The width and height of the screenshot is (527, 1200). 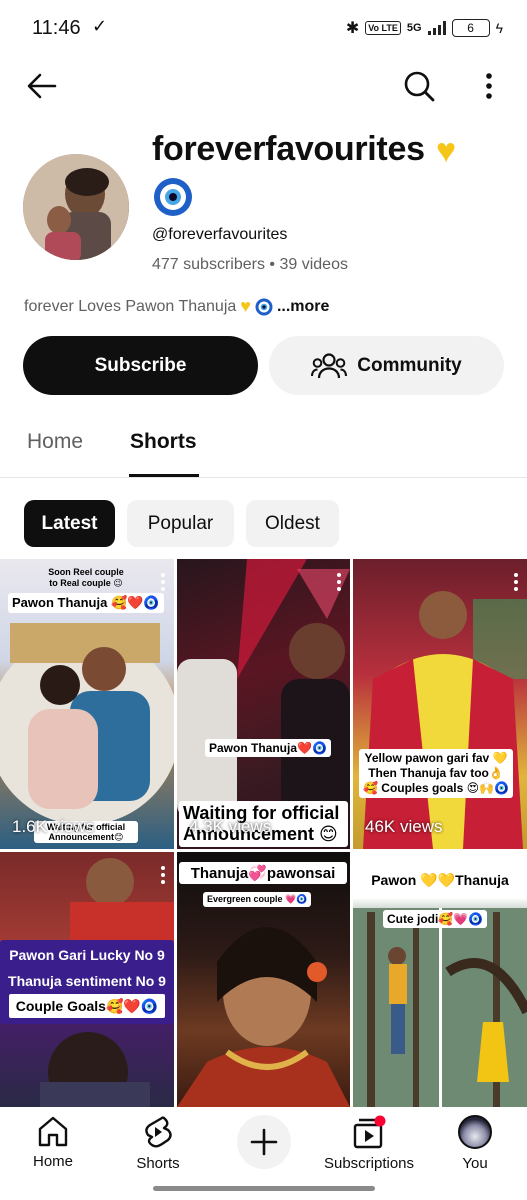 What do you see at coordinates (130, 306) in the screenshot?
I see `description-text: forever Loves Pawon Thanuja` at bounding box center [130, 306].